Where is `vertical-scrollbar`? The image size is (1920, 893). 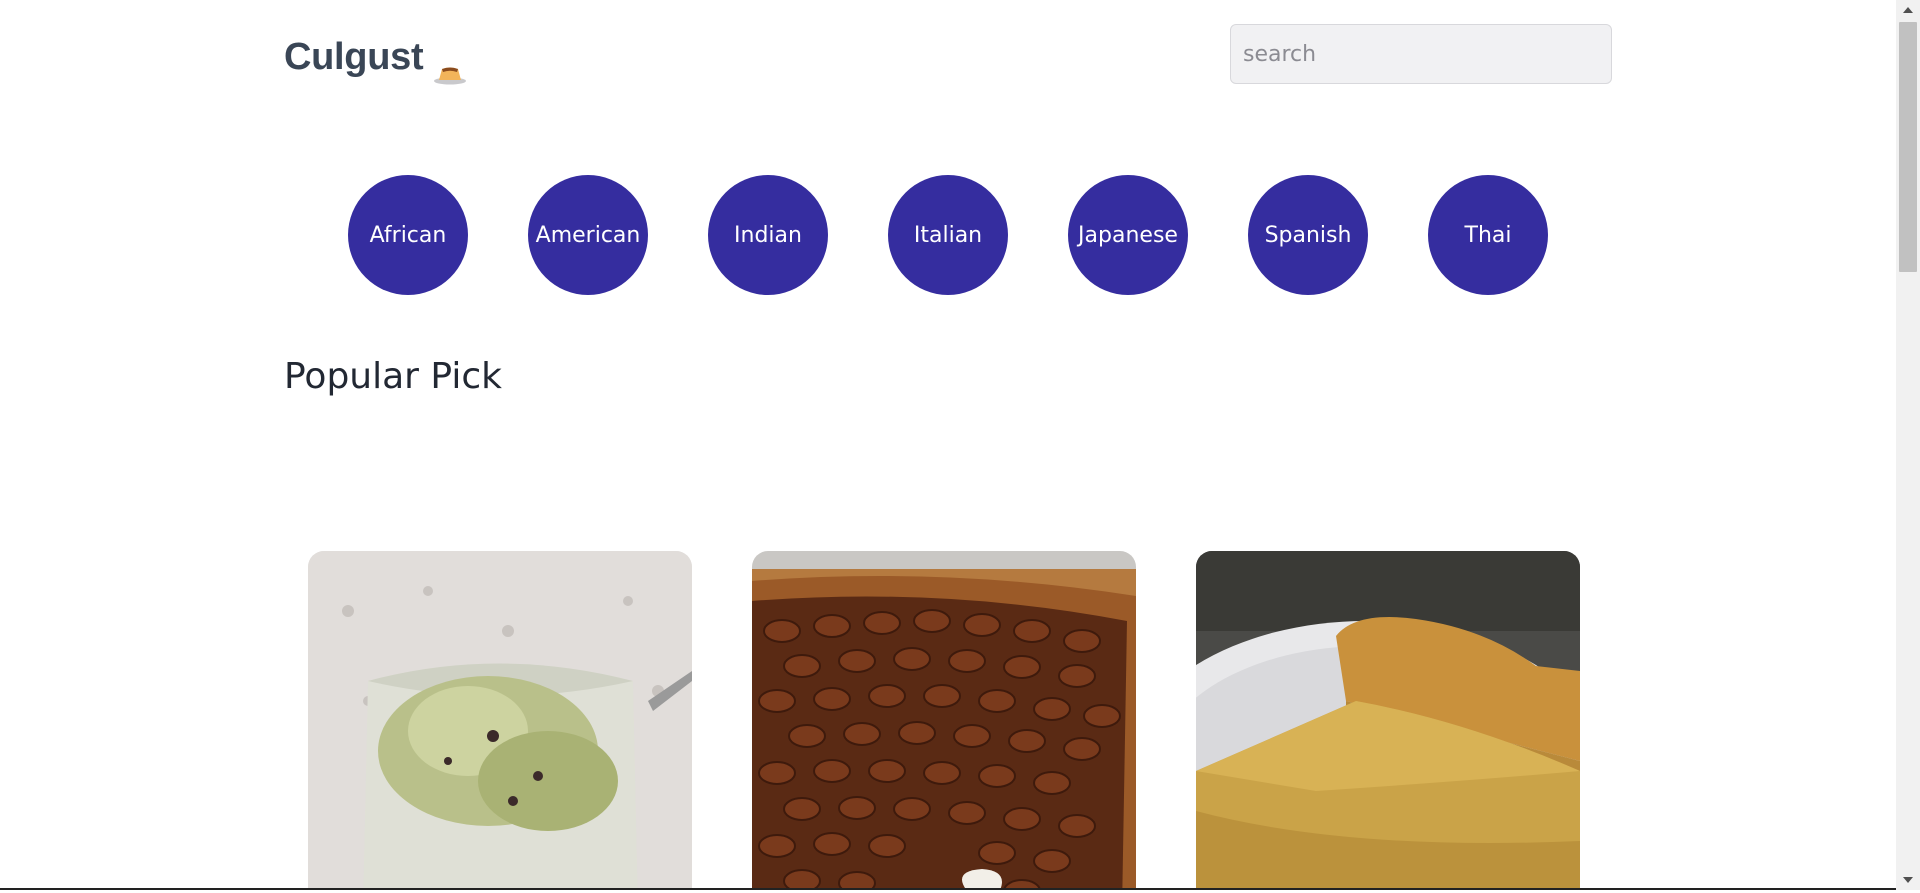 vertical-scrollbar is located at coordinates (1908, 445).